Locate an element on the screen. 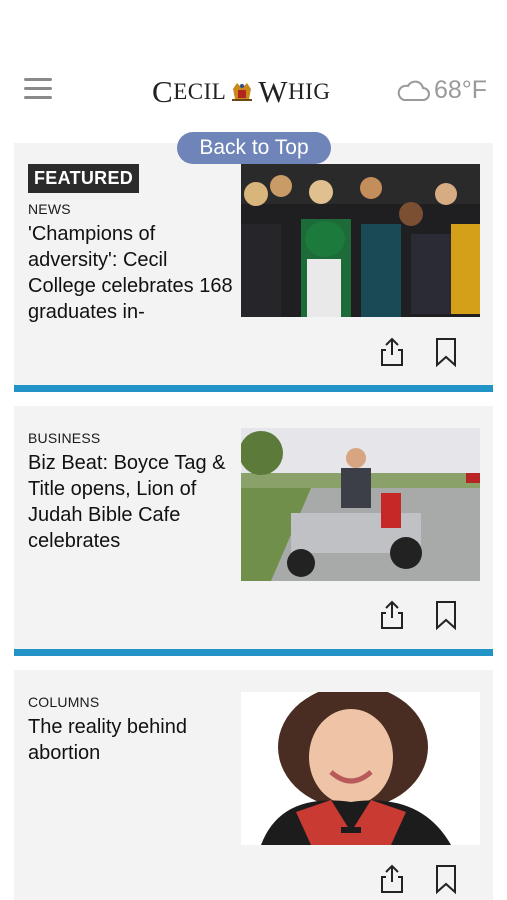 This screenshot has height=900, width=507. article-section: COLUMNS is located at coordinates (64, 702).